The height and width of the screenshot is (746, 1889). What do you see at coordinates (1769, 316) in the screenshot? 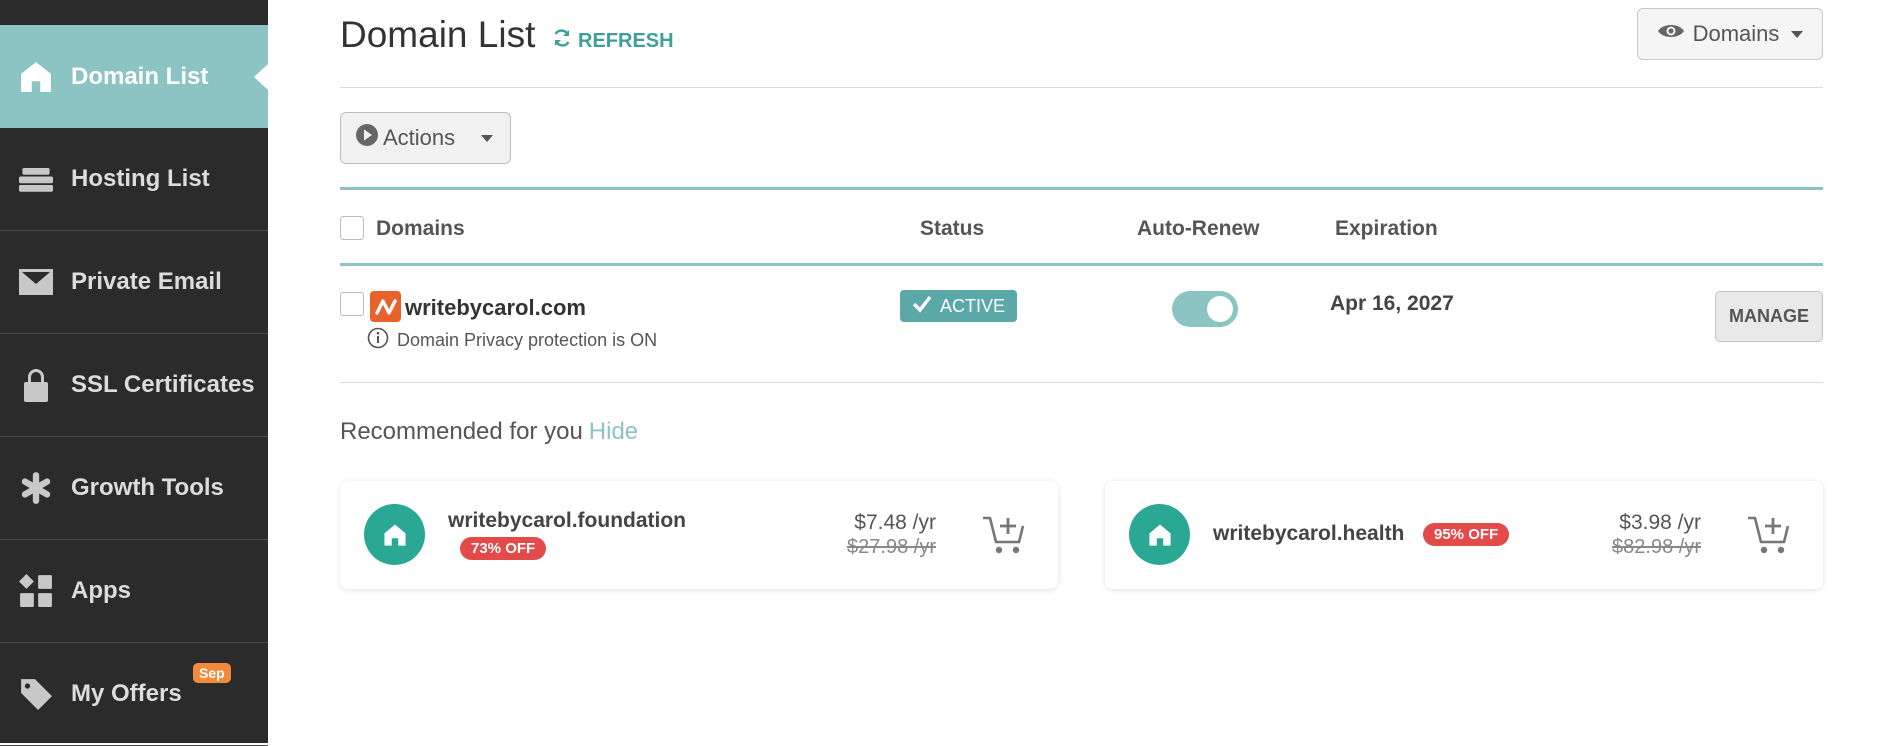
I see `manage-button: MANAGE` at bounding box center [1769, 316].